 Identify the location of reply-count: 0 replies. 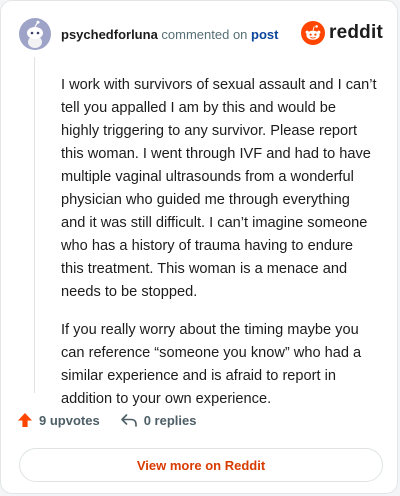
(170, 420).